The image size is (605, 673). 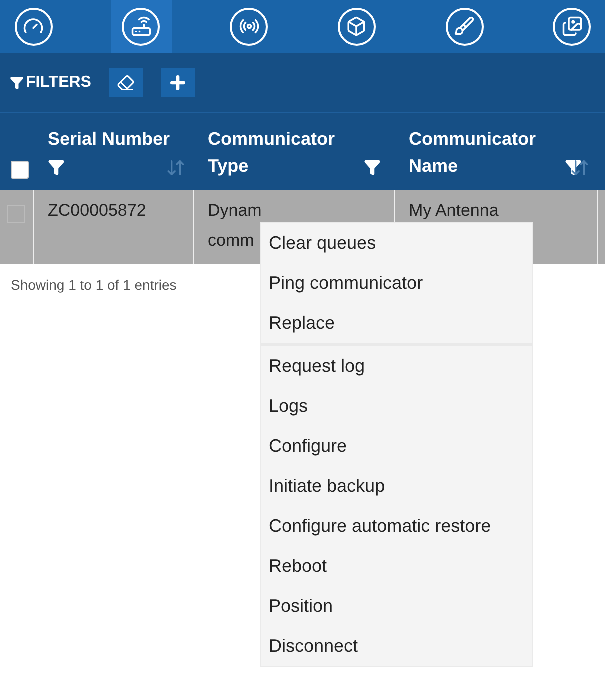 I want to click on menu-item: Configure, so click(x=396, y=446).